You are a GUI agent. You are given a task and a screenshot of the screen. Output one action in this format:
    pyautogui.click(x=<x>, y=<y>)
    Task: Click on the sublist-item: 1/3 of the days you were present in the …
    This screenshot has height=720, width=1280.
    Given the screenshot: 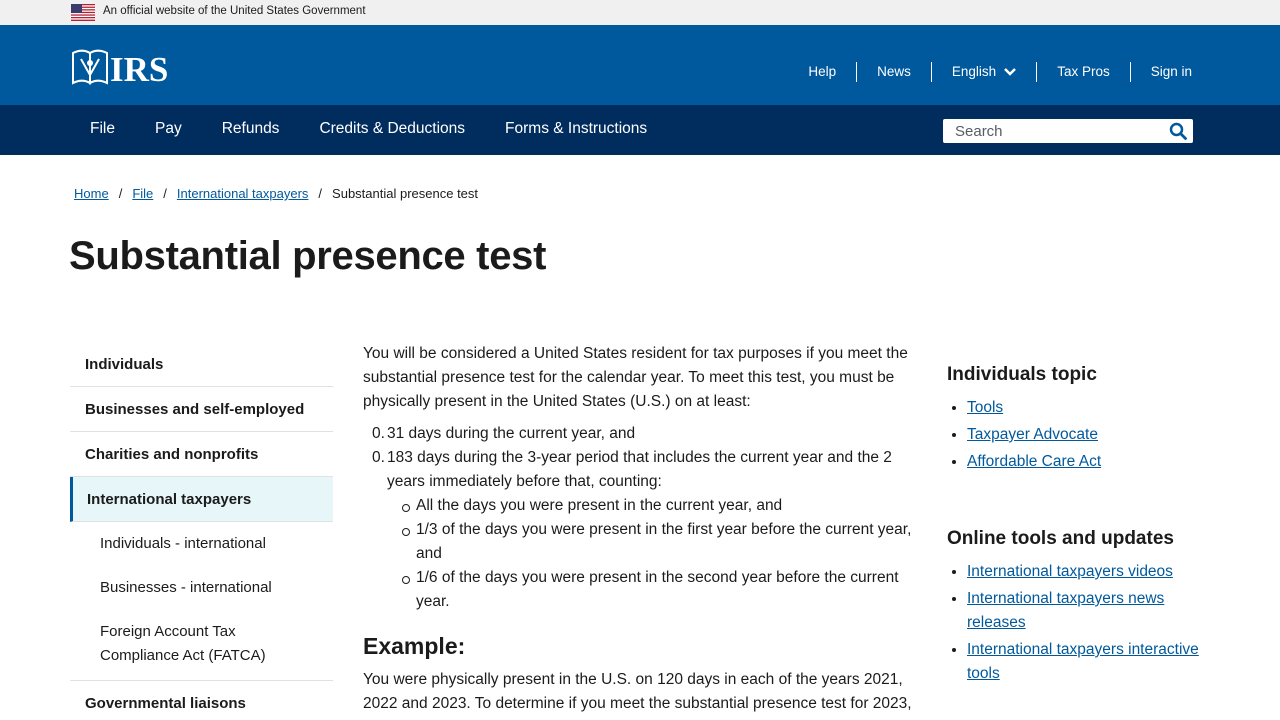 What is the action you would take?
    pyautogui.click(x=660, y=542)
    